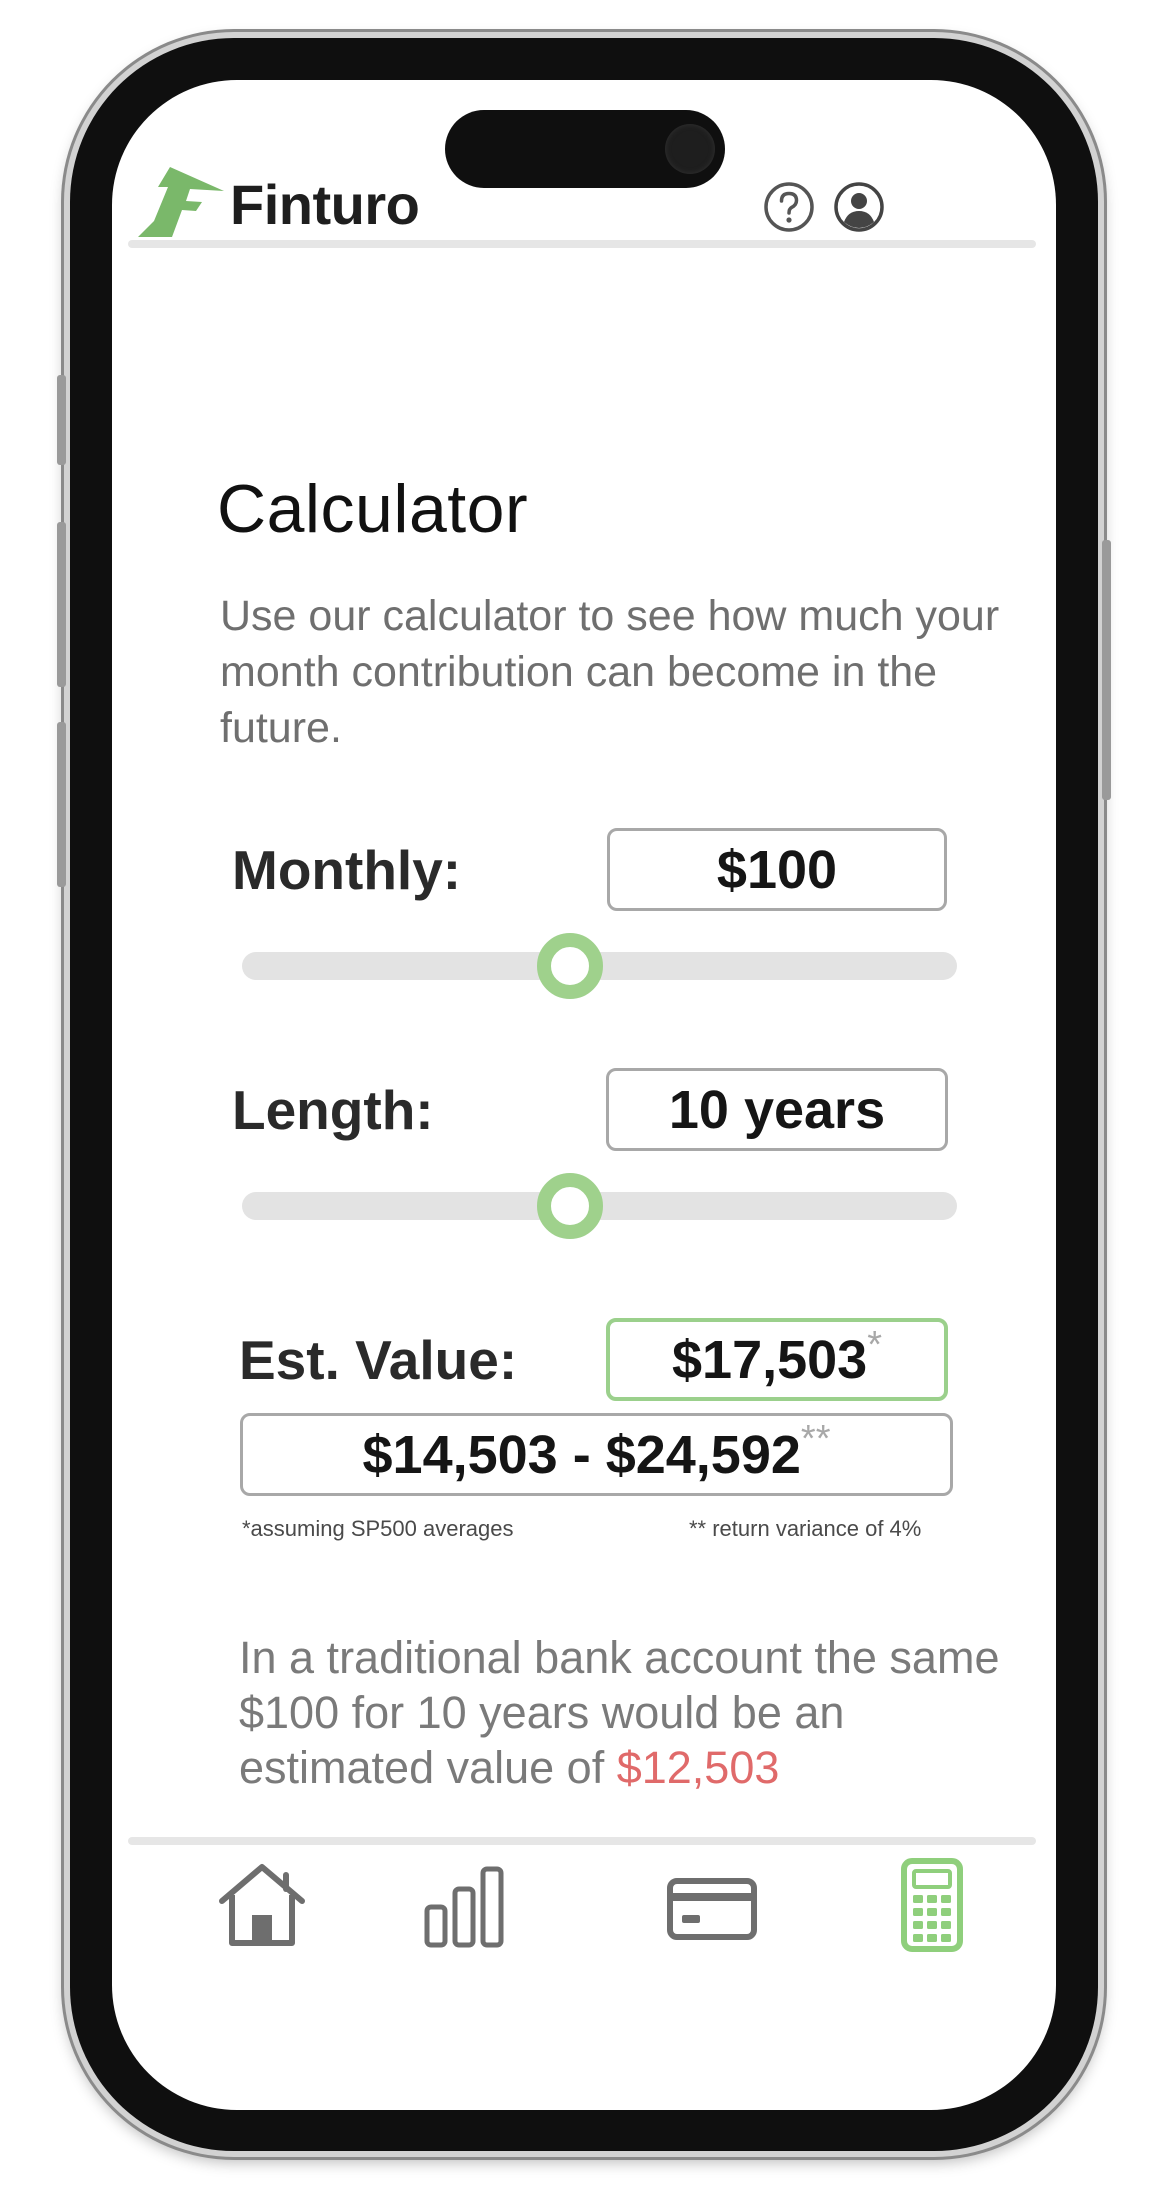 The width and height of the screenshot is (1157, 2199). What do you see at coordinates (569, 966) in the screenshot?
I see `monthly-slider-thumb` at bounding box center [569, 966].